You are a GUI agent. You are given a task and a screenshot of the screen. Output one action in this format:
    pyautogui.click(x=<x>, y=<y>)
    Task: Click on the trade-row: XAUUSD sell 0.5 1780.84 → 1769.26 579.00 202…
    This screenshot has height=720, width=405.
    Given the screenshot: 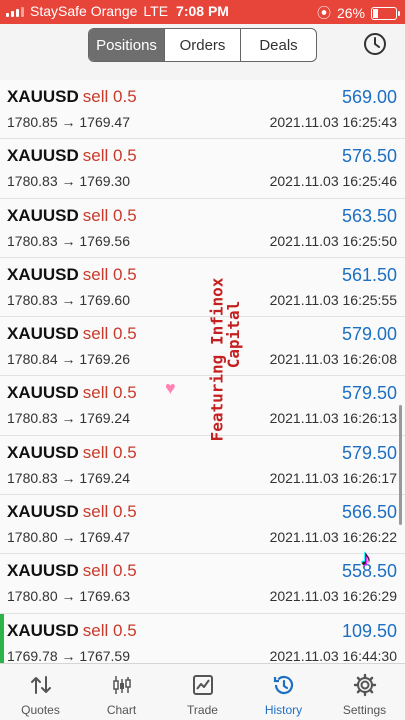 What is the action you would take?
    pyautogui.click(x=202, y=347)
    